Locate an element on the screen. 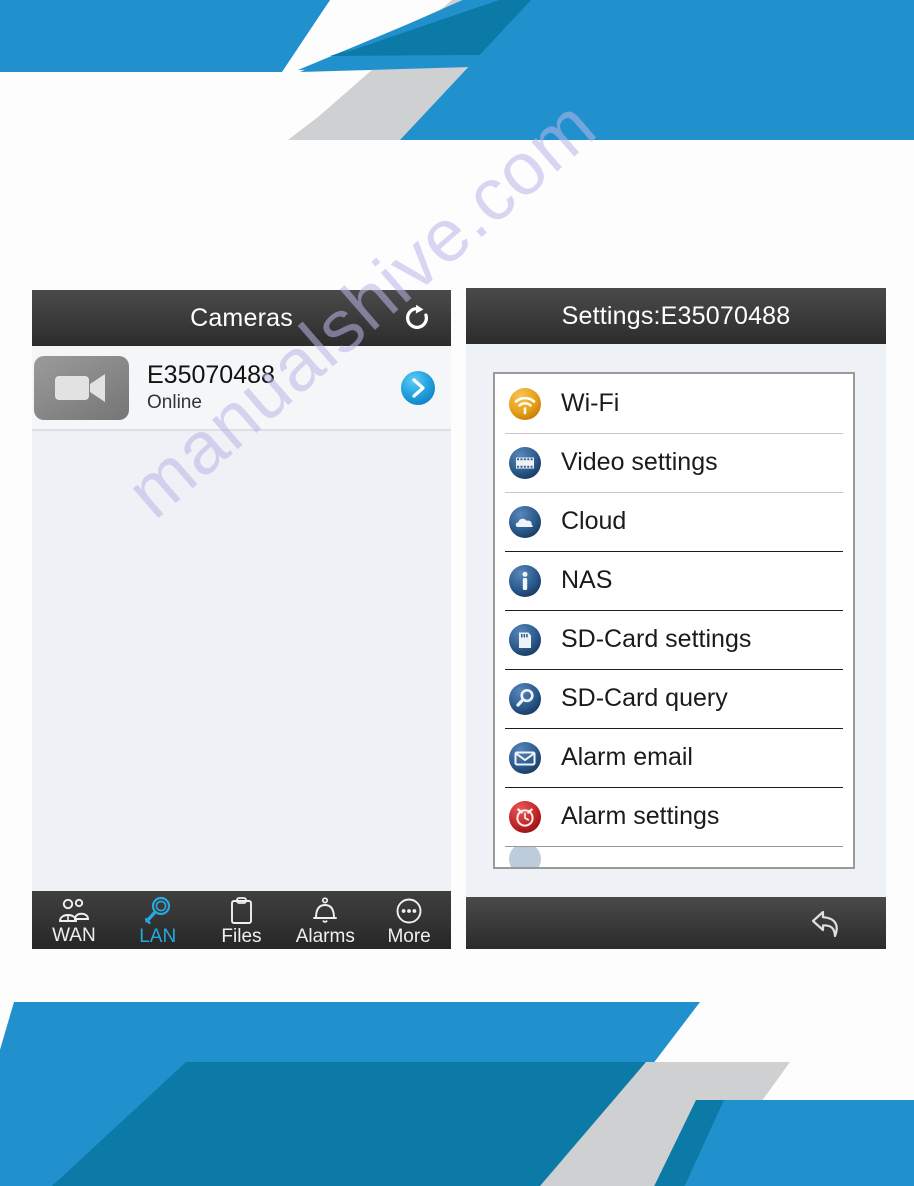 This screenshot has width=914, height=1186. chevron-right-icon is located at coordinates (418, 388).